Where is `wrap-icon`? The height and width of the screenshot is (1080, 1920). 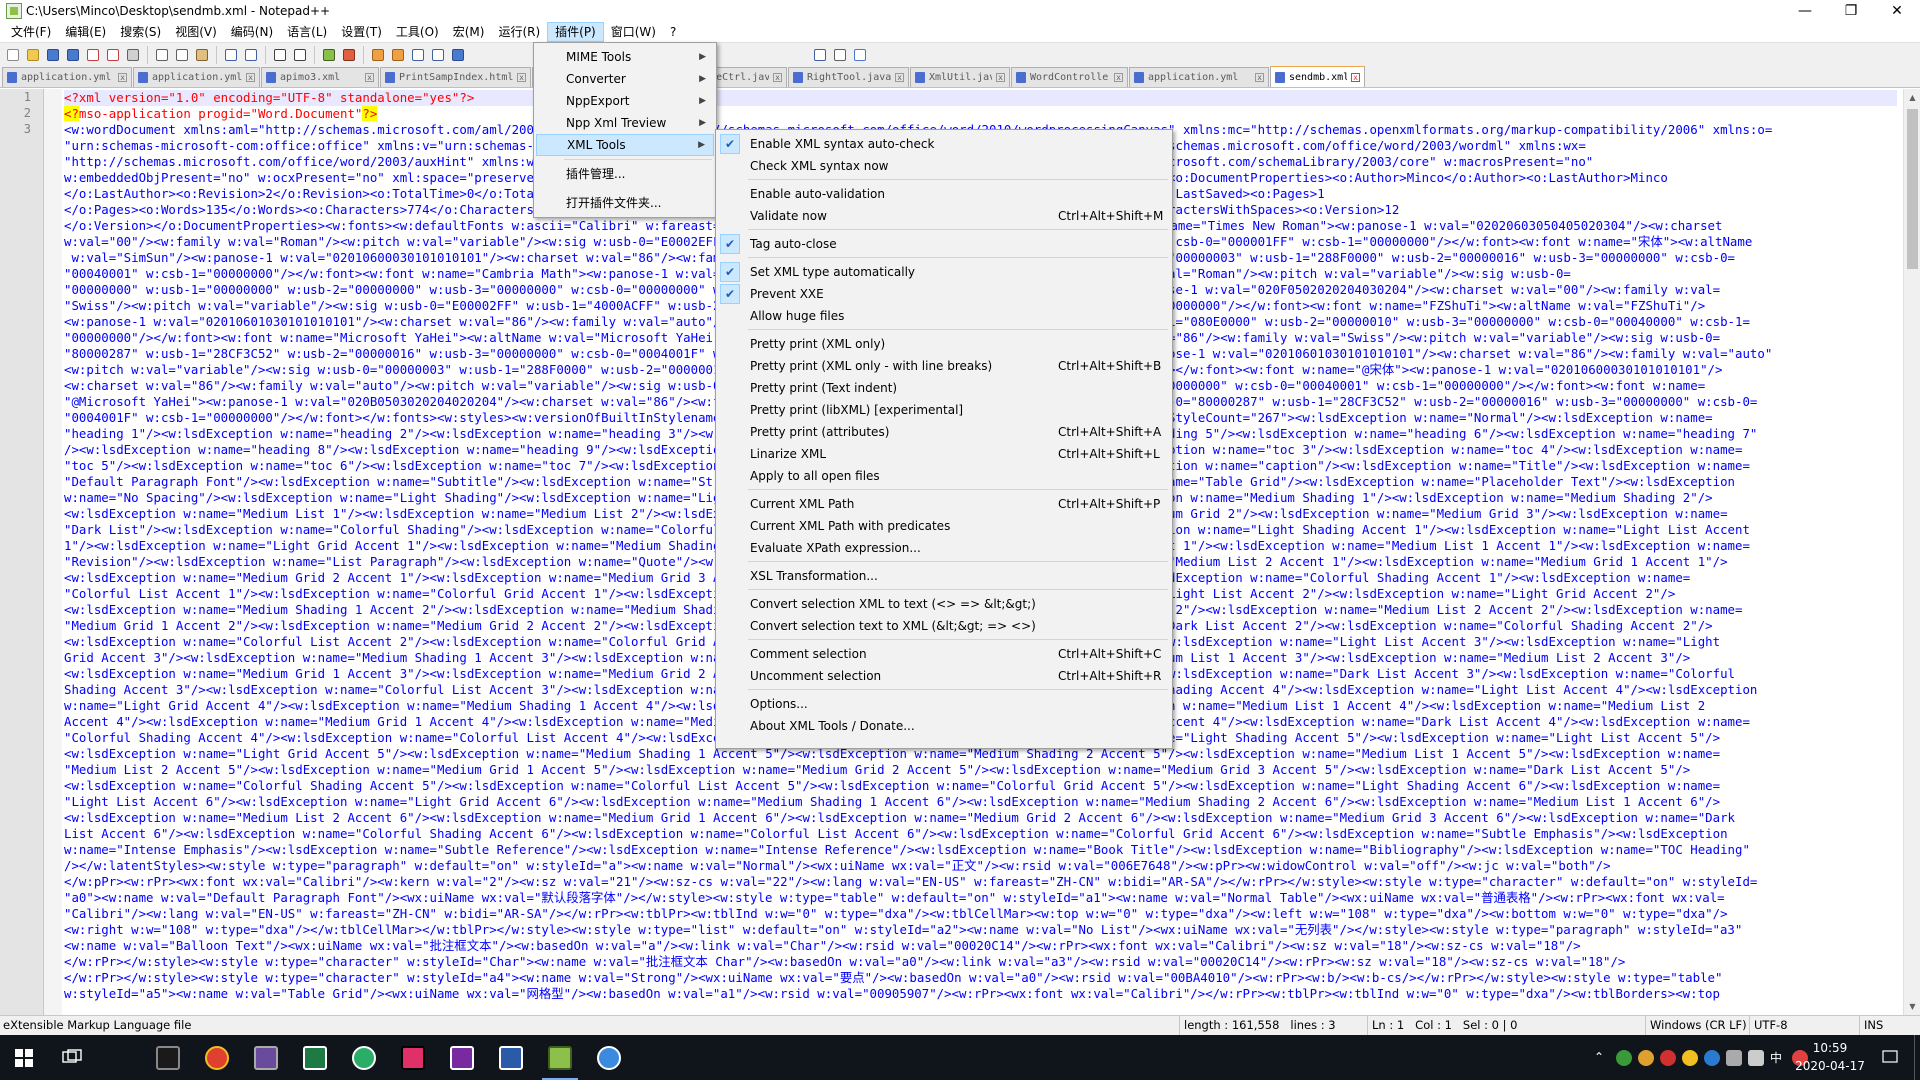
wrap-icon is located at coordinates (418, 55).